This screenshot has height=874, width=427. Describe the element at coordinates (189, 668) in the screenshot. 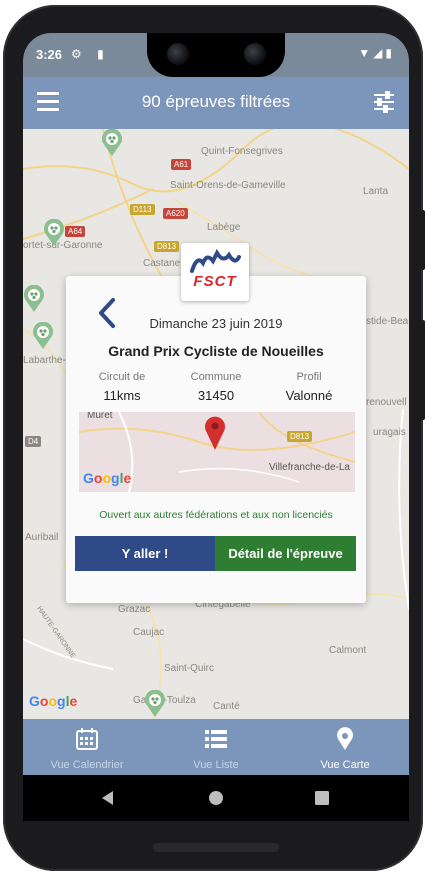

I see `map-place-label: Saint-Quirc` at that location.